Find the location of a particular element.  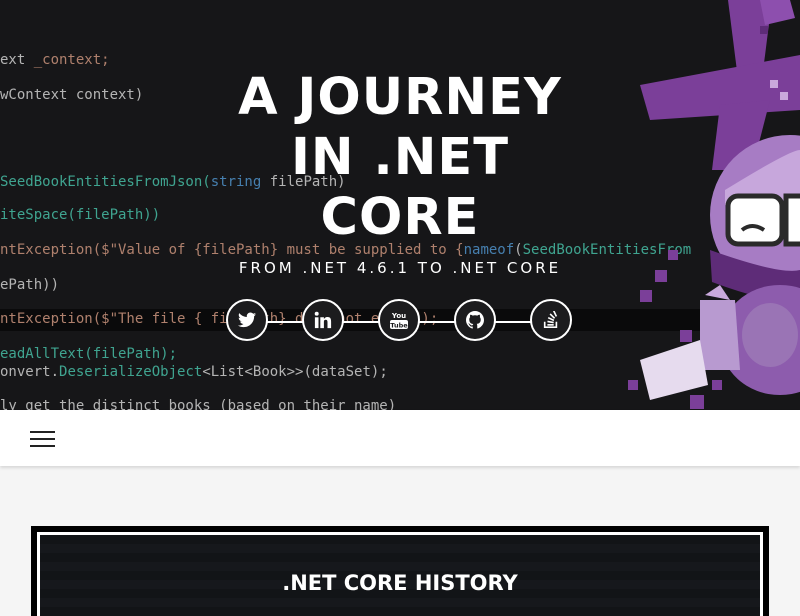

top-navbar is located at coordinates (400, 438).